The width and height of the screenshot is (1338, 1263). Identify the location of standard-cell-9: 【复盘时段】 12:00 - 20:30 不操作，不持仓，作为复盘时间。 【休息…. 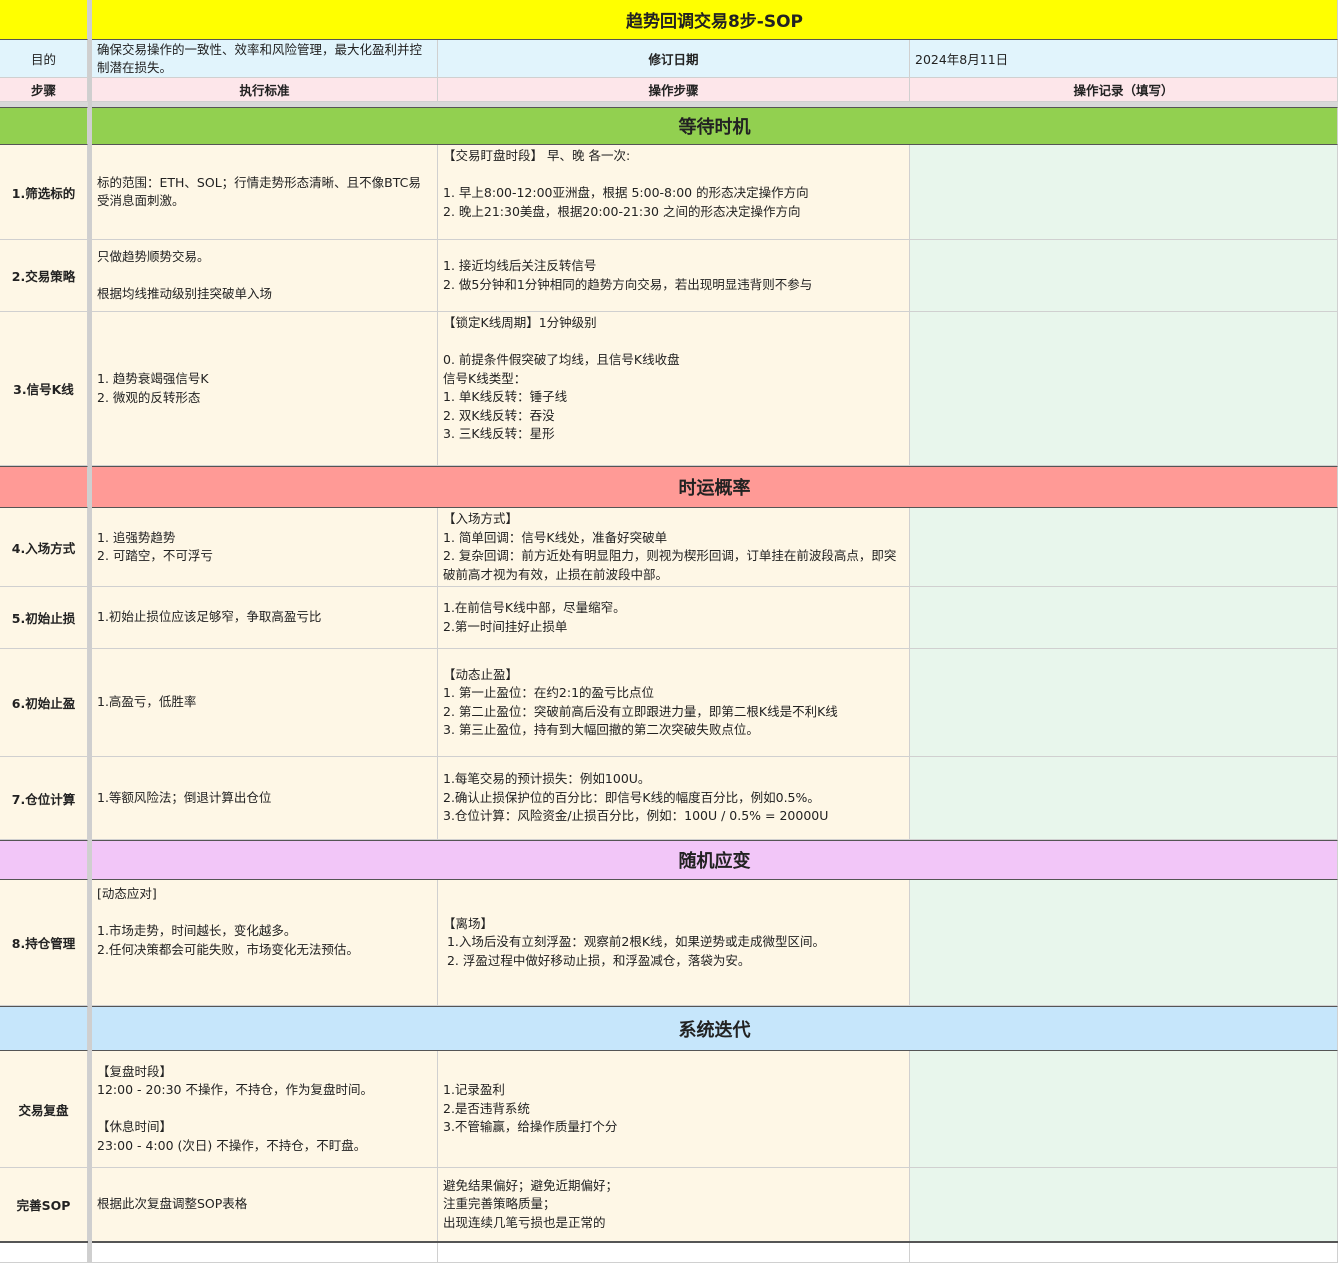
(265, 1109).